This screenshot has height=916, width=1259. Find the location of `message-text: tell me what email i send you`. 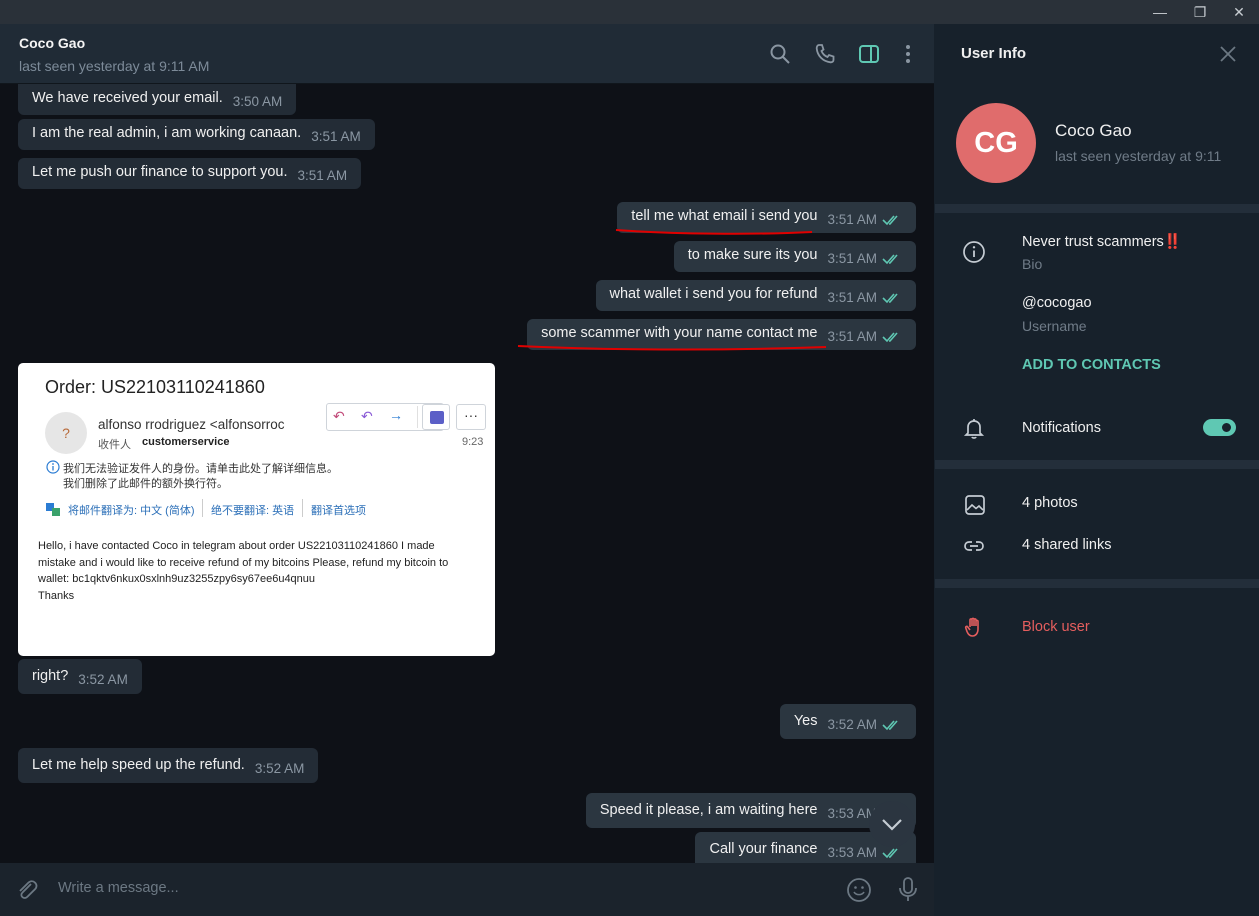

message-text: tell me what email i send you is located at coordinates (724, 216).